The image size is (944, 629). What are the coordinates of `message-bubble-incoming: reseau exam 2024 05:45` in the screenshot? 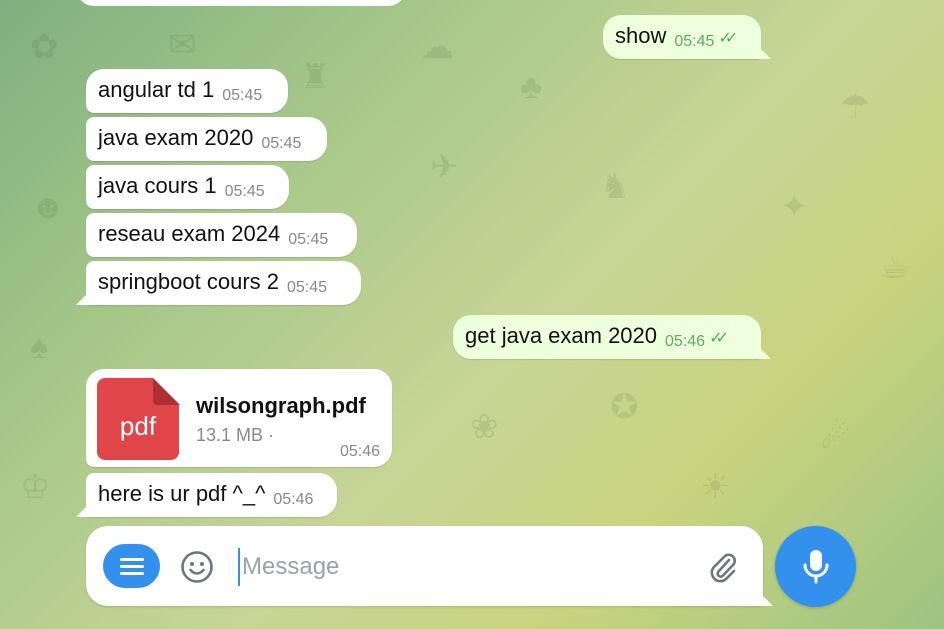 It's located at (221, 235).